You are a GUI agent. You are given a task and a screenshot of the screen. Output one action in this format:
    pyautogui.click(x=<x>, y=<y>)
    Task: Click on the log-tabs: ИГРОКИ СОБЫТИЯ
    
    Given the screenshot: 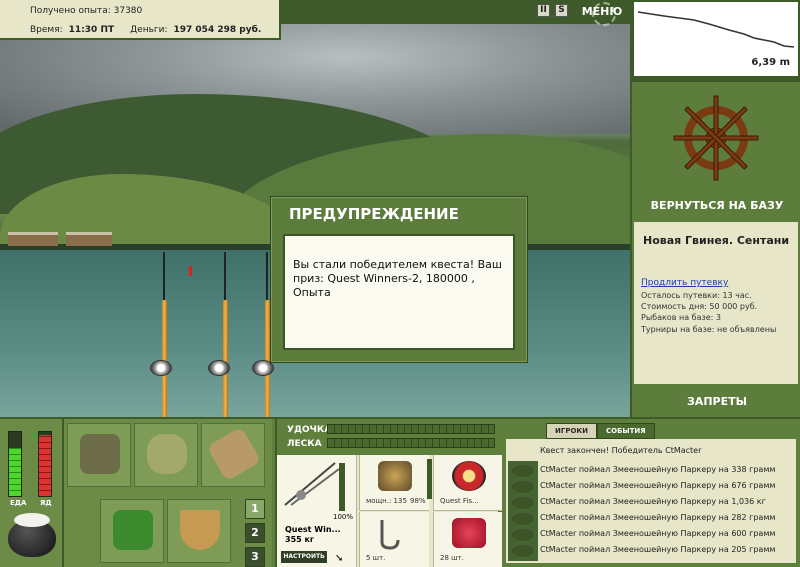 What is the action you would take?
    pyautogui.click(x=600, y=431)
    